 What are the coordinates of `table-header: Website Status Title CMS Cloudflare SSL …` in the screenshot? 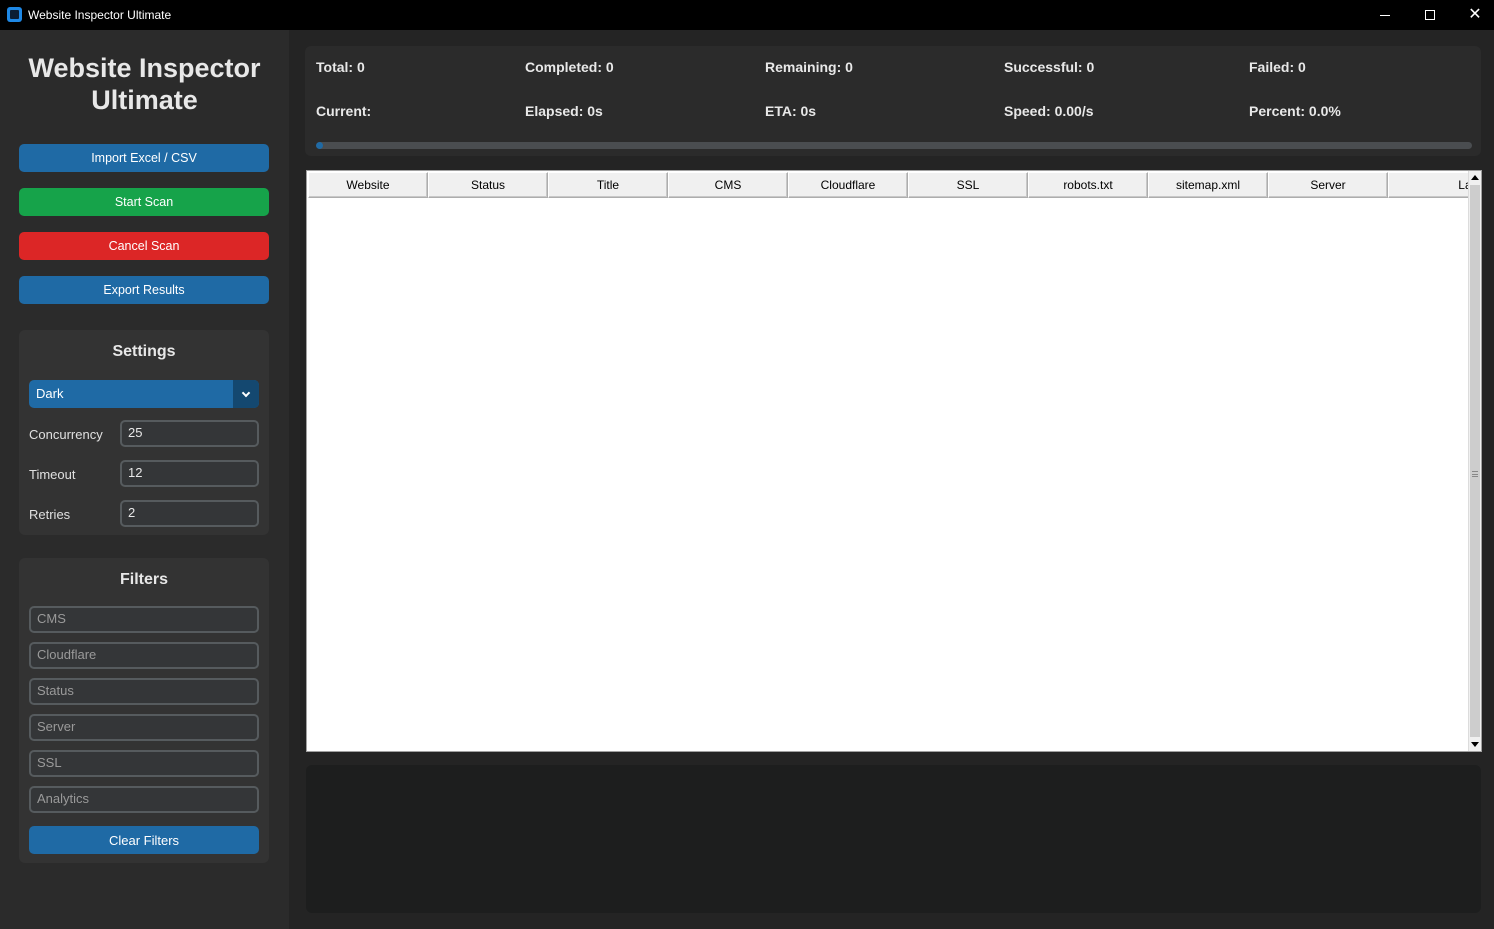 It's located at (888, 185).